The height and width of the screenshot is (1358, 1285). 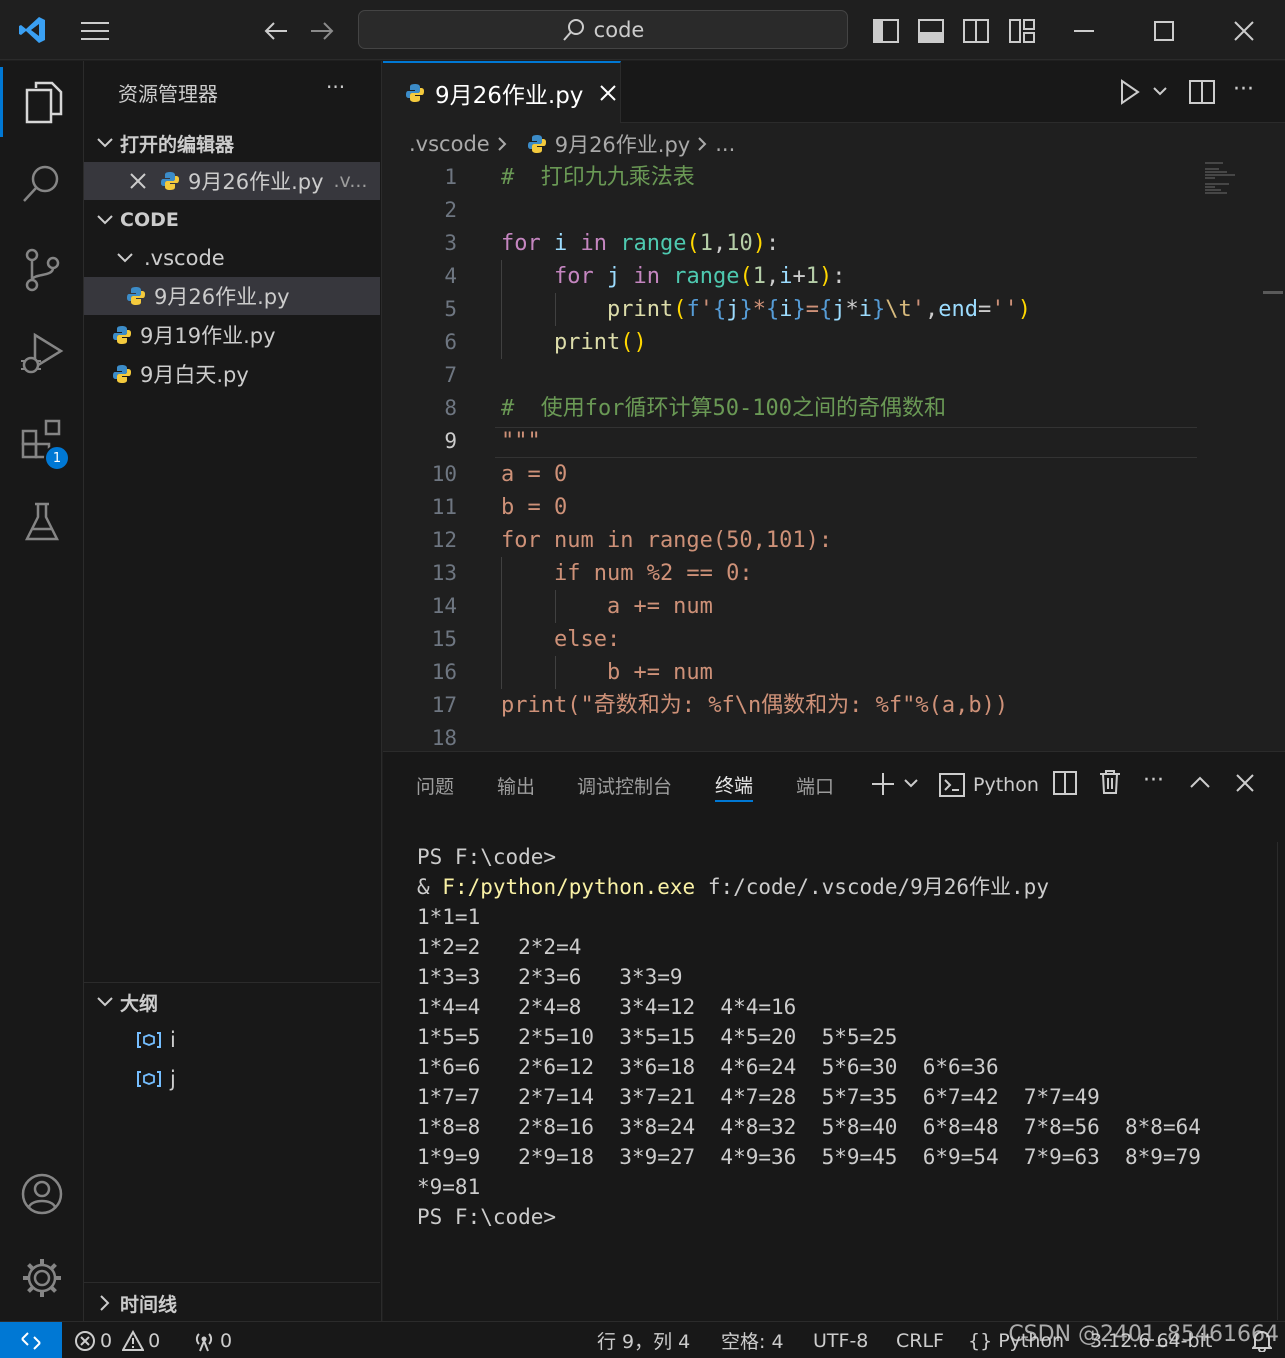 I want to click on line-number: 3, so click(x=450, y=243).